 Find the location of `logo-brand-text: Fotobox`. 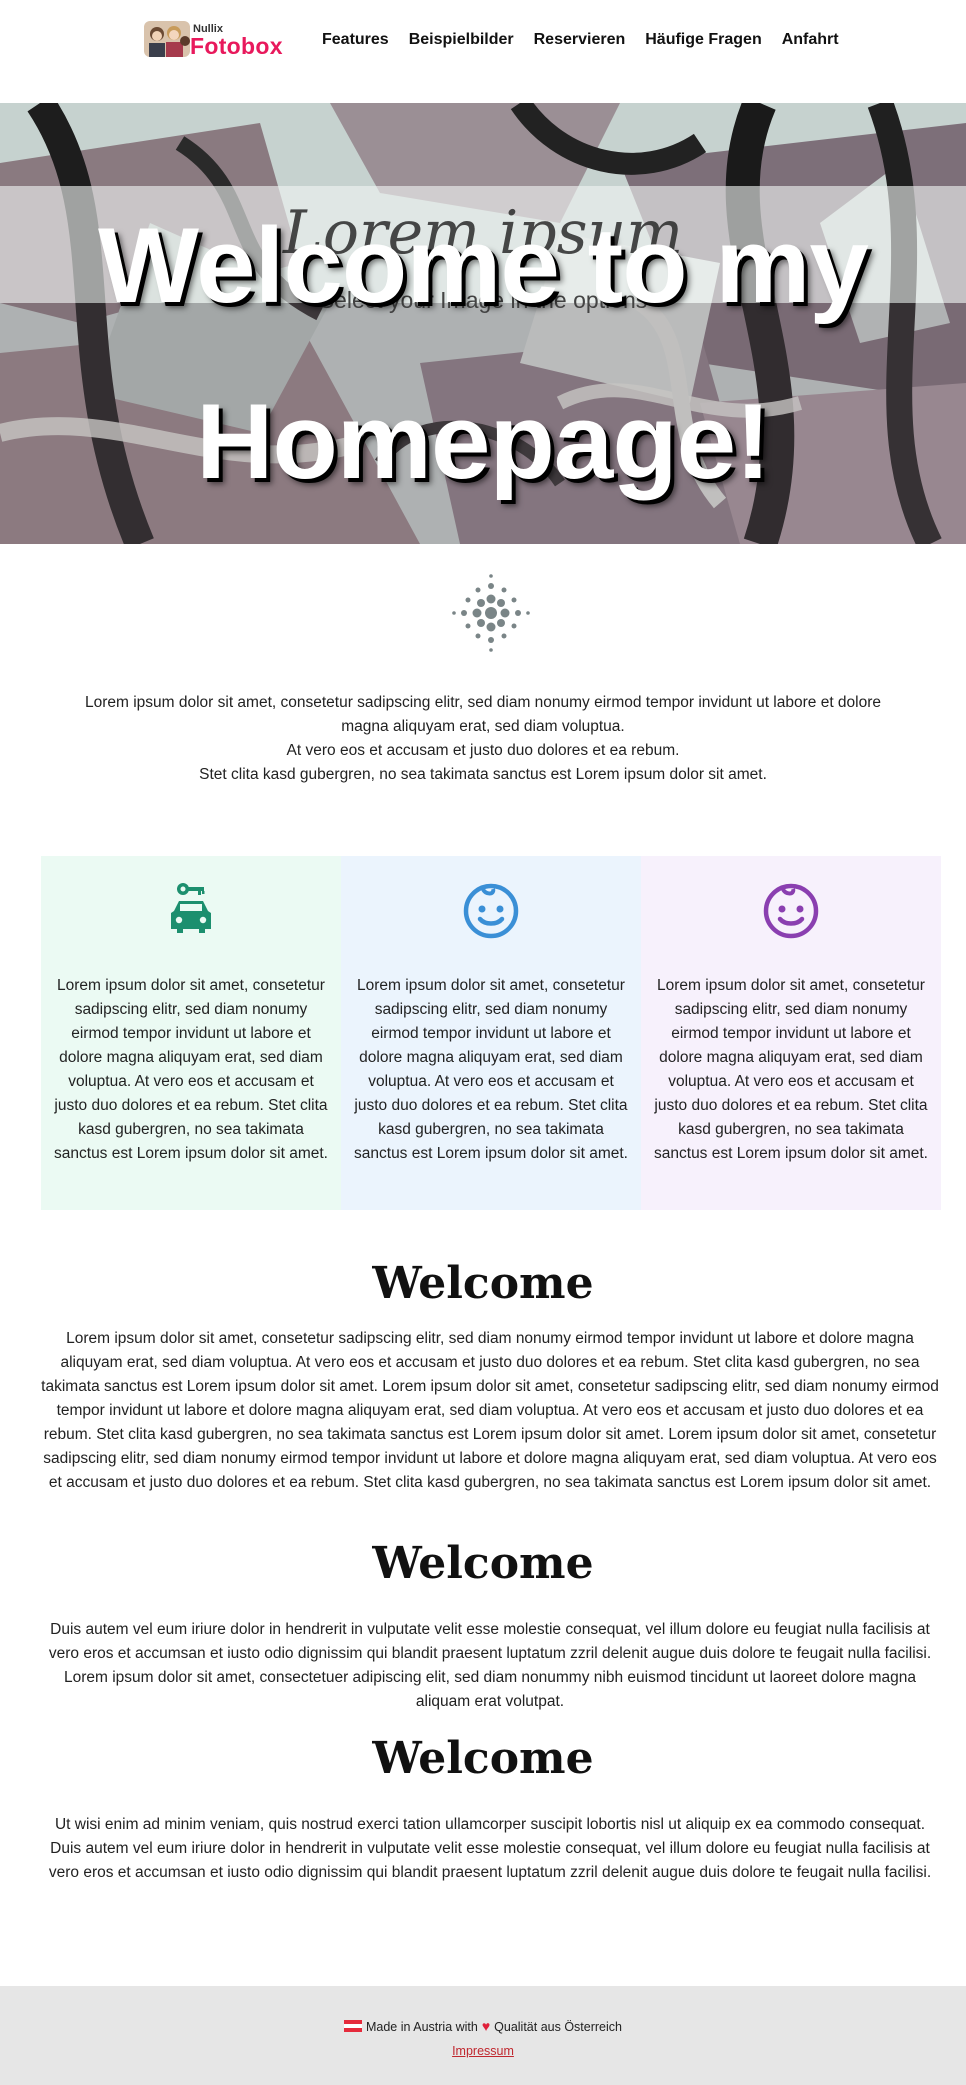

logo-brand-text: Fotobox is located at coordinates (236, 46).